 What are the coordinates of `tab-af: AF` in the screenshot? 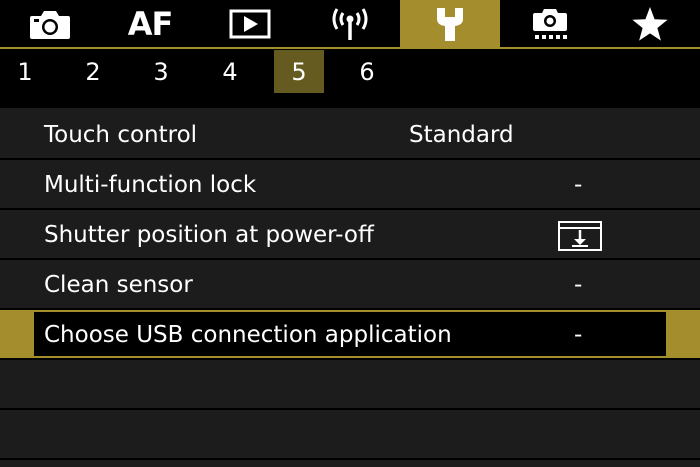 It's located at (150, 24).